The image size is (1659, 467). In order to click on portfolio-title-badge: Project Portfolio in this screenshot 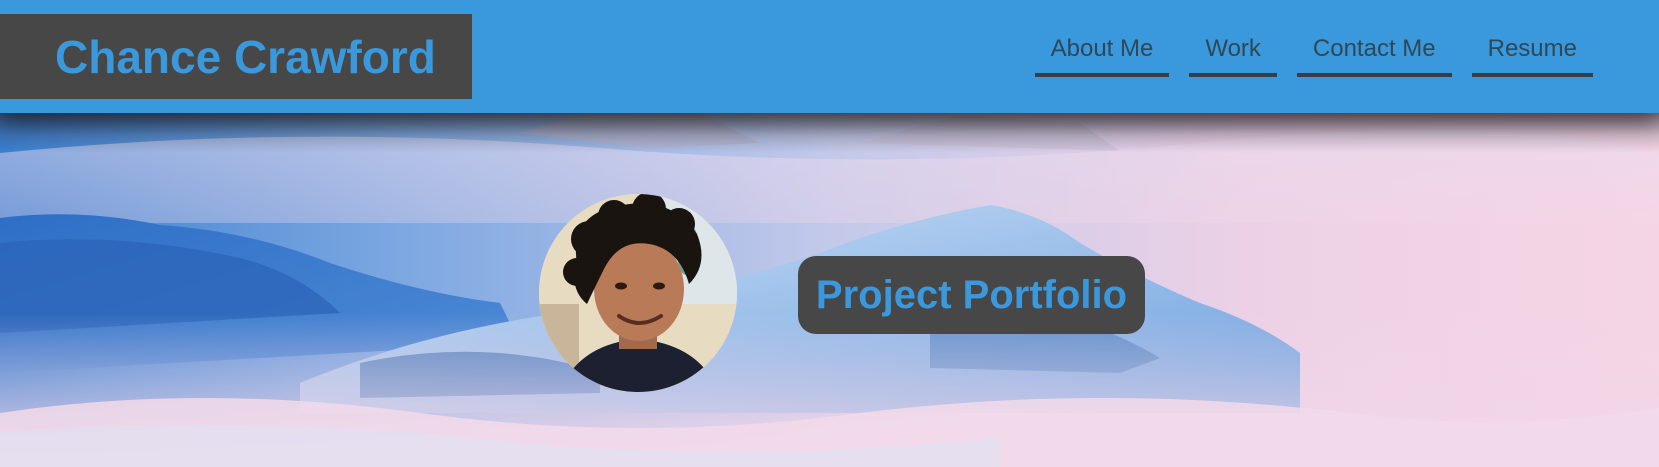, I will do `click(971, 295)`.